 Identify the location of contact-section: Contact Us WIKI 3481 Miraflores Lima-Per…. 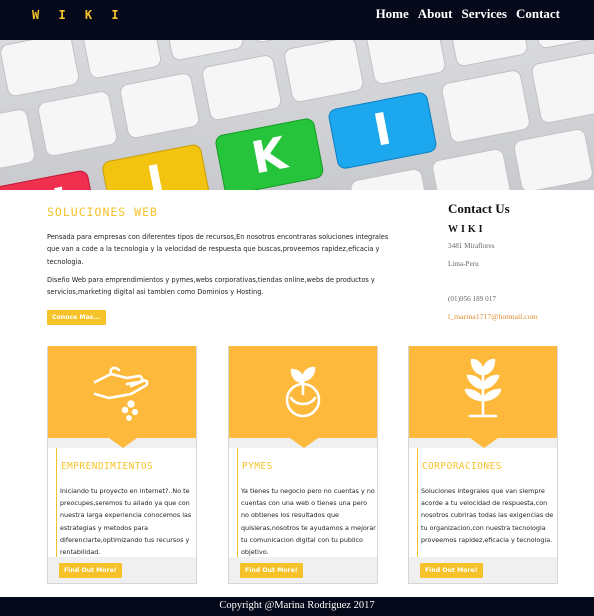
(513, 261).